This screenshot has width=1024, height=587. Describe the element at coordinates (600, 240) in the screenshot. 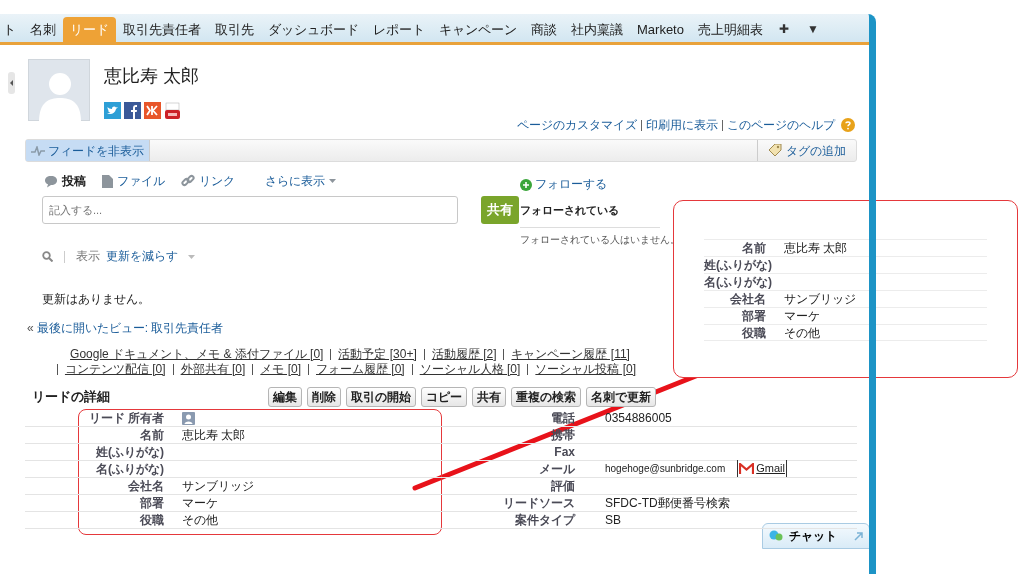

I see `followers-empty-text: フォローされている人はいません。` at that location.